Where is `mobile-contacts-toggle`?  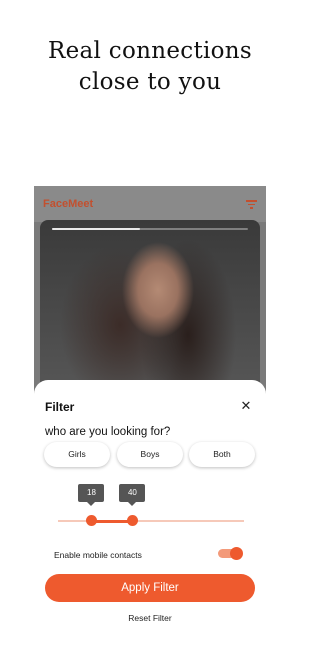
mobile-contacts-toggle is located at coordinates (230, 553).